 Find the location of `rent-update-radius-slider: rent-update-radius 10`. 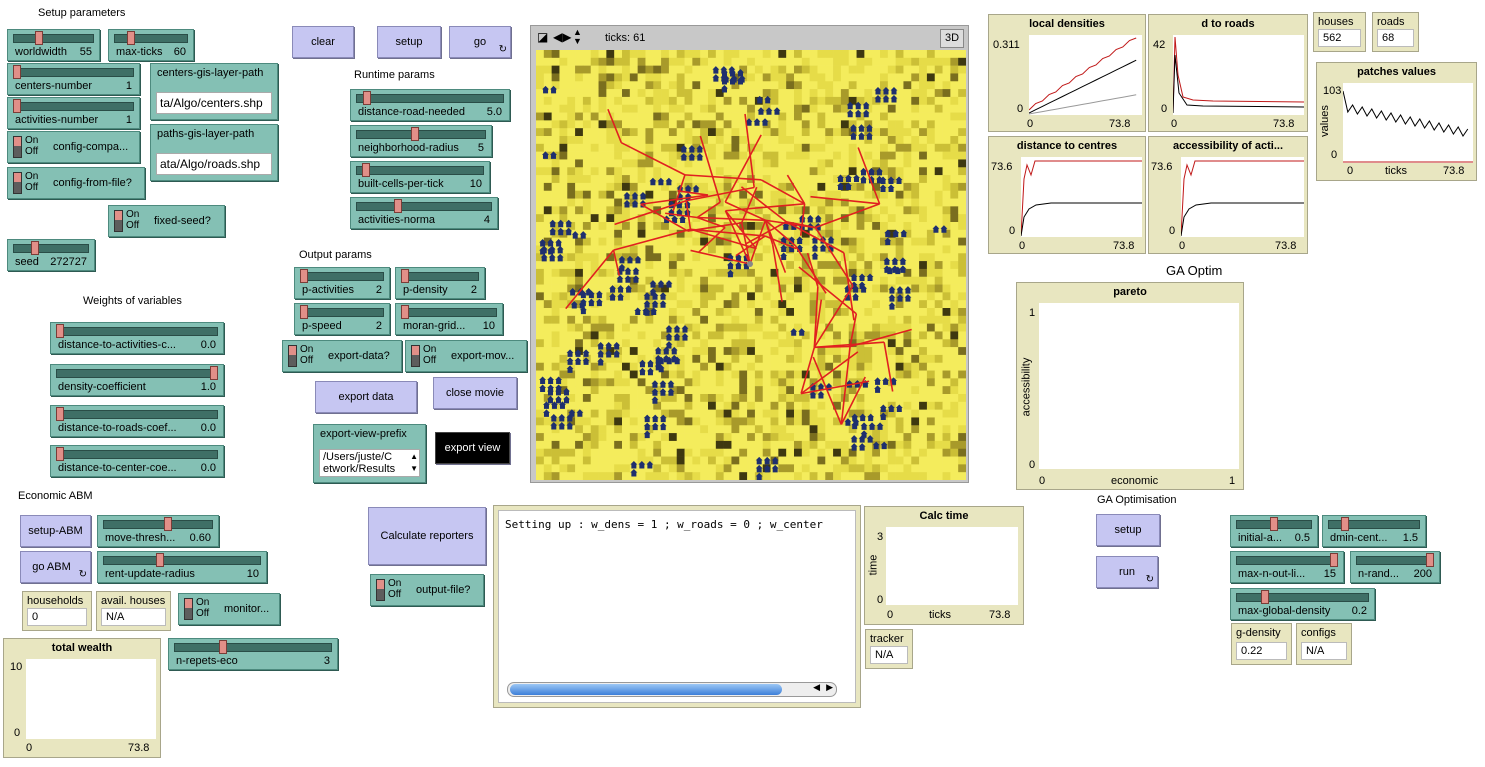

rent-update-radius-slider: rent-update-radius 10 is located at coordinates (182, 567).